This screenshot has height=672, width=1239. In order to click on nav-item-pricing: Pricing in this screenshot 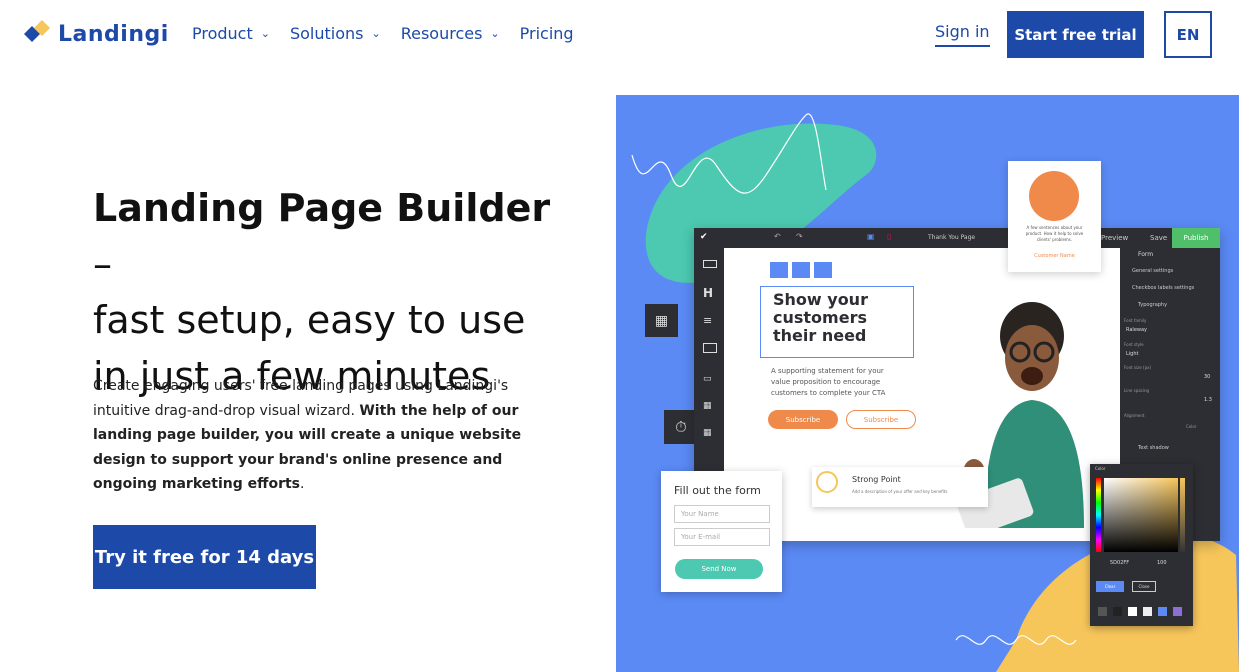, I will do `click(547, 33)`.